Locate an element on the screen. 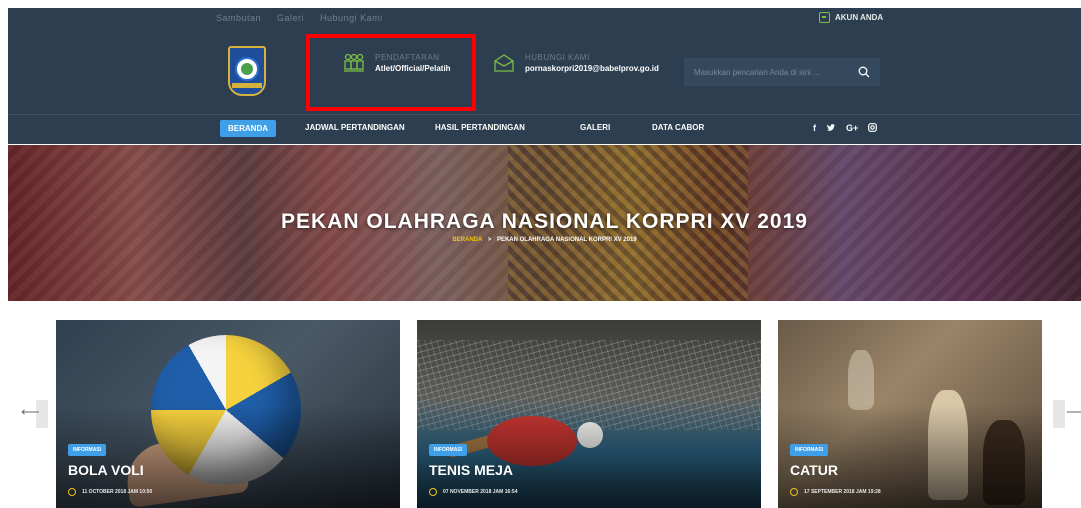  card-title: TENIS MEJA is located at coordinates (471, 470).